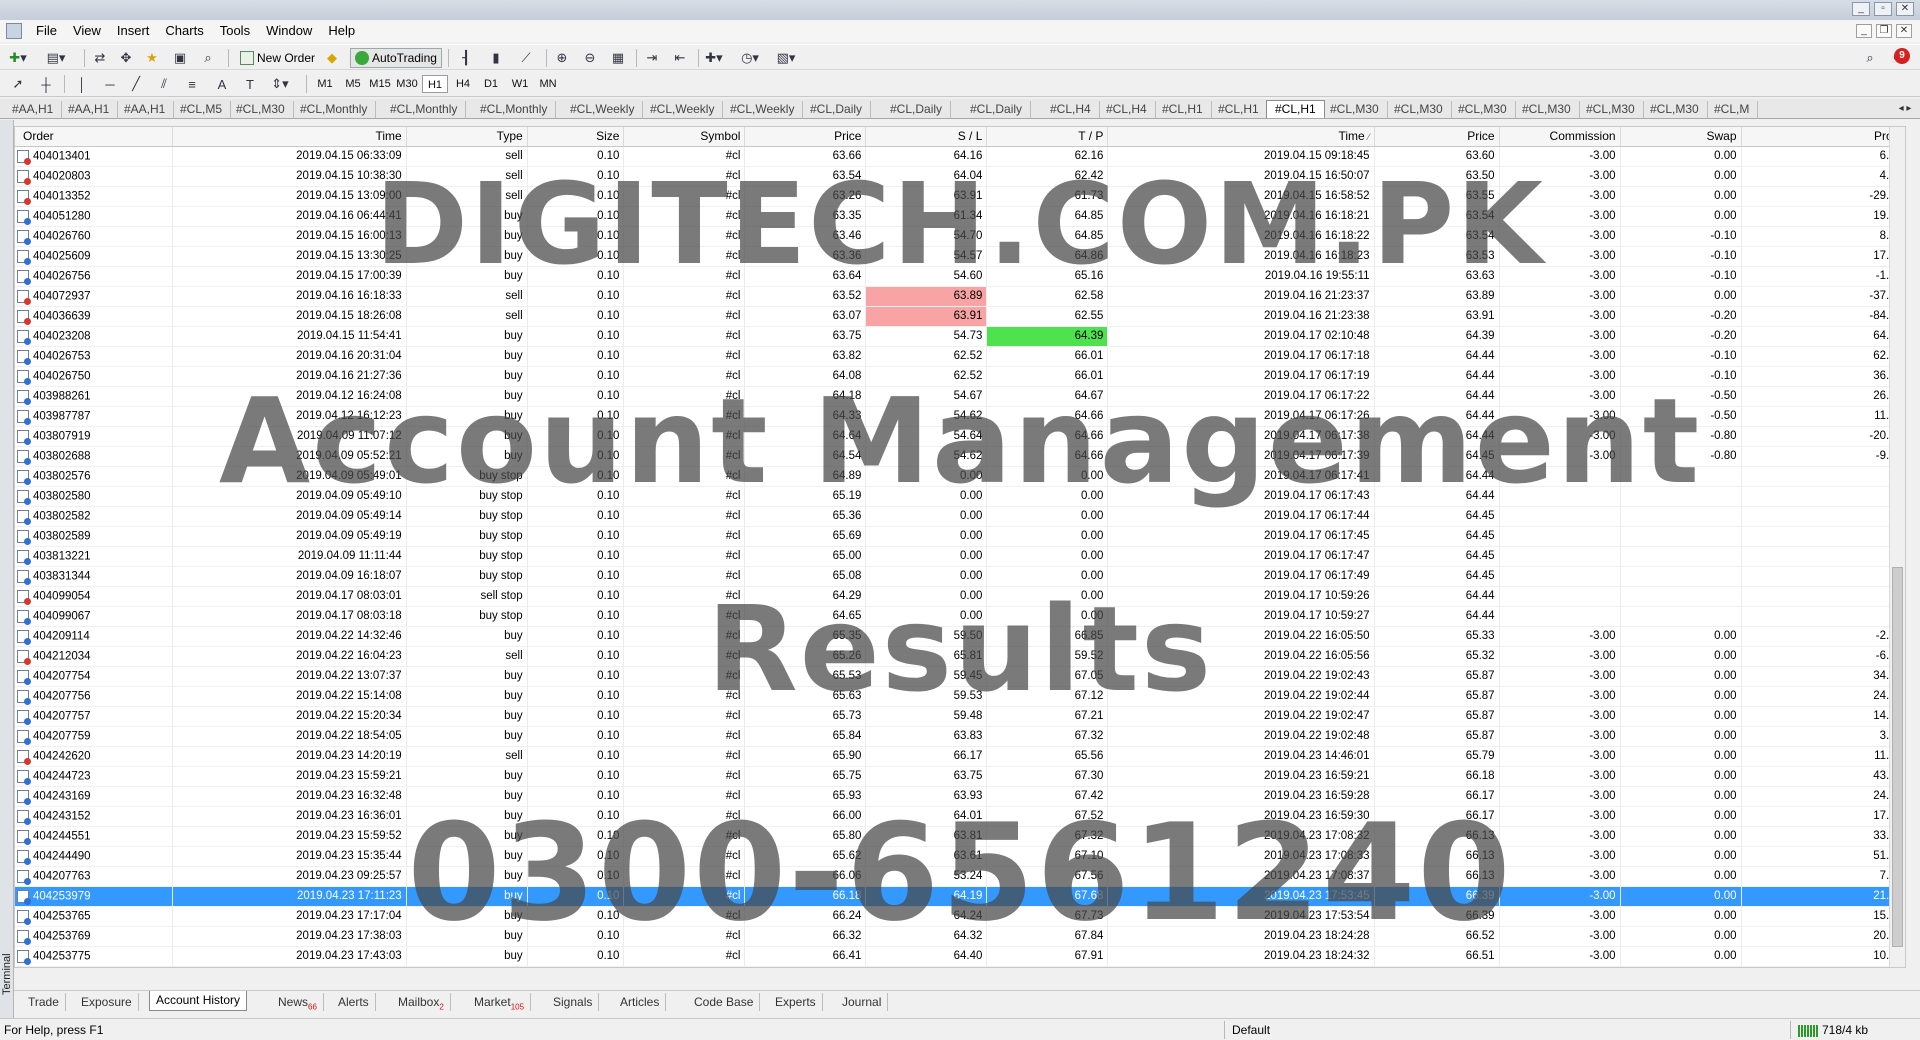  What do you see at coordinates (576, 137) in the screenshot?
I see `col-size: Size` at bounding box center [576, 137].